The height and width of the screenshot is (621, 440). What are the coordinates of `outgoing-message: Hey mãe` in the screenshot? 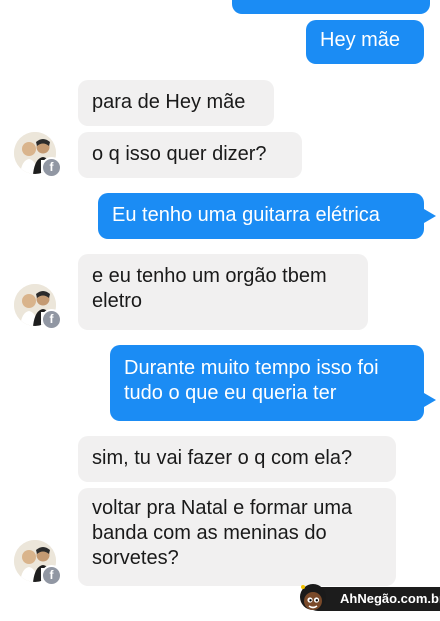 It's located at (365, 42).